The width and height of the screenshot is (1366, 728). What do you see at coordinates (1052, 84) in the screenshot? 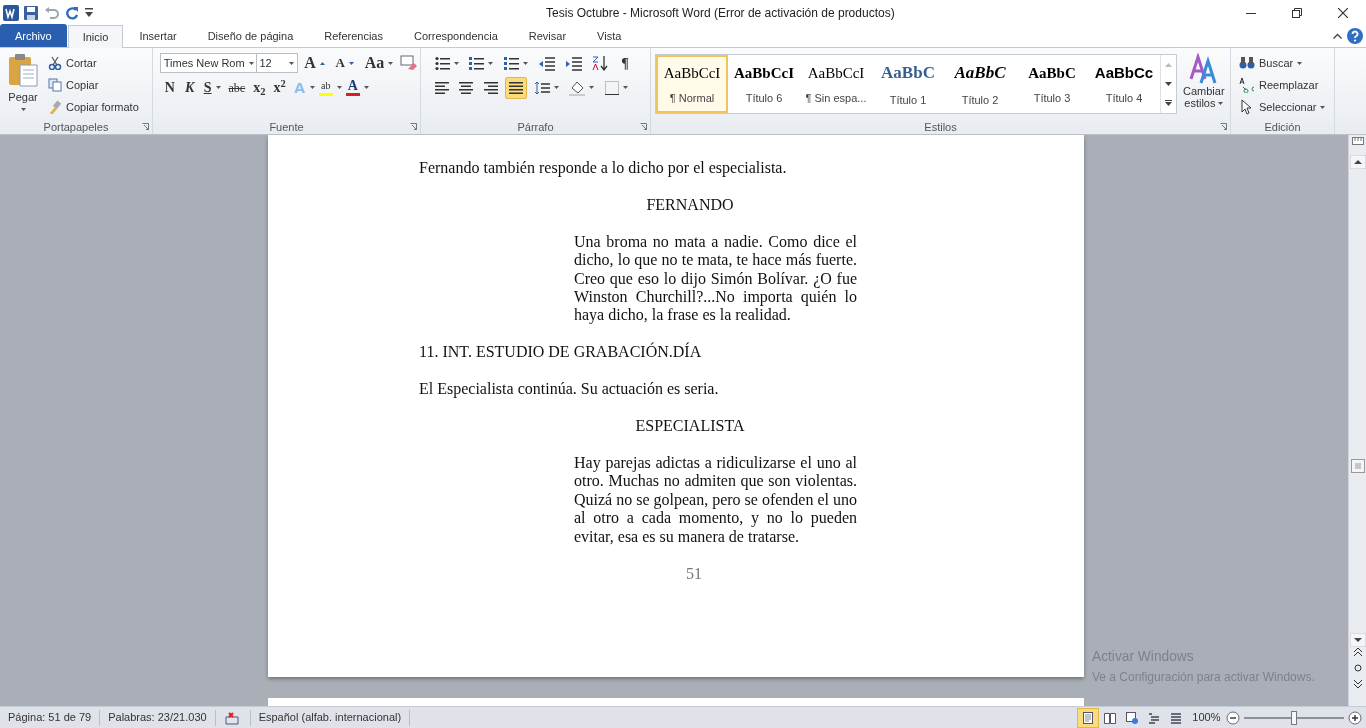
I see `style-item: AaBbC Título 3` at bounding box center [1052, 84].